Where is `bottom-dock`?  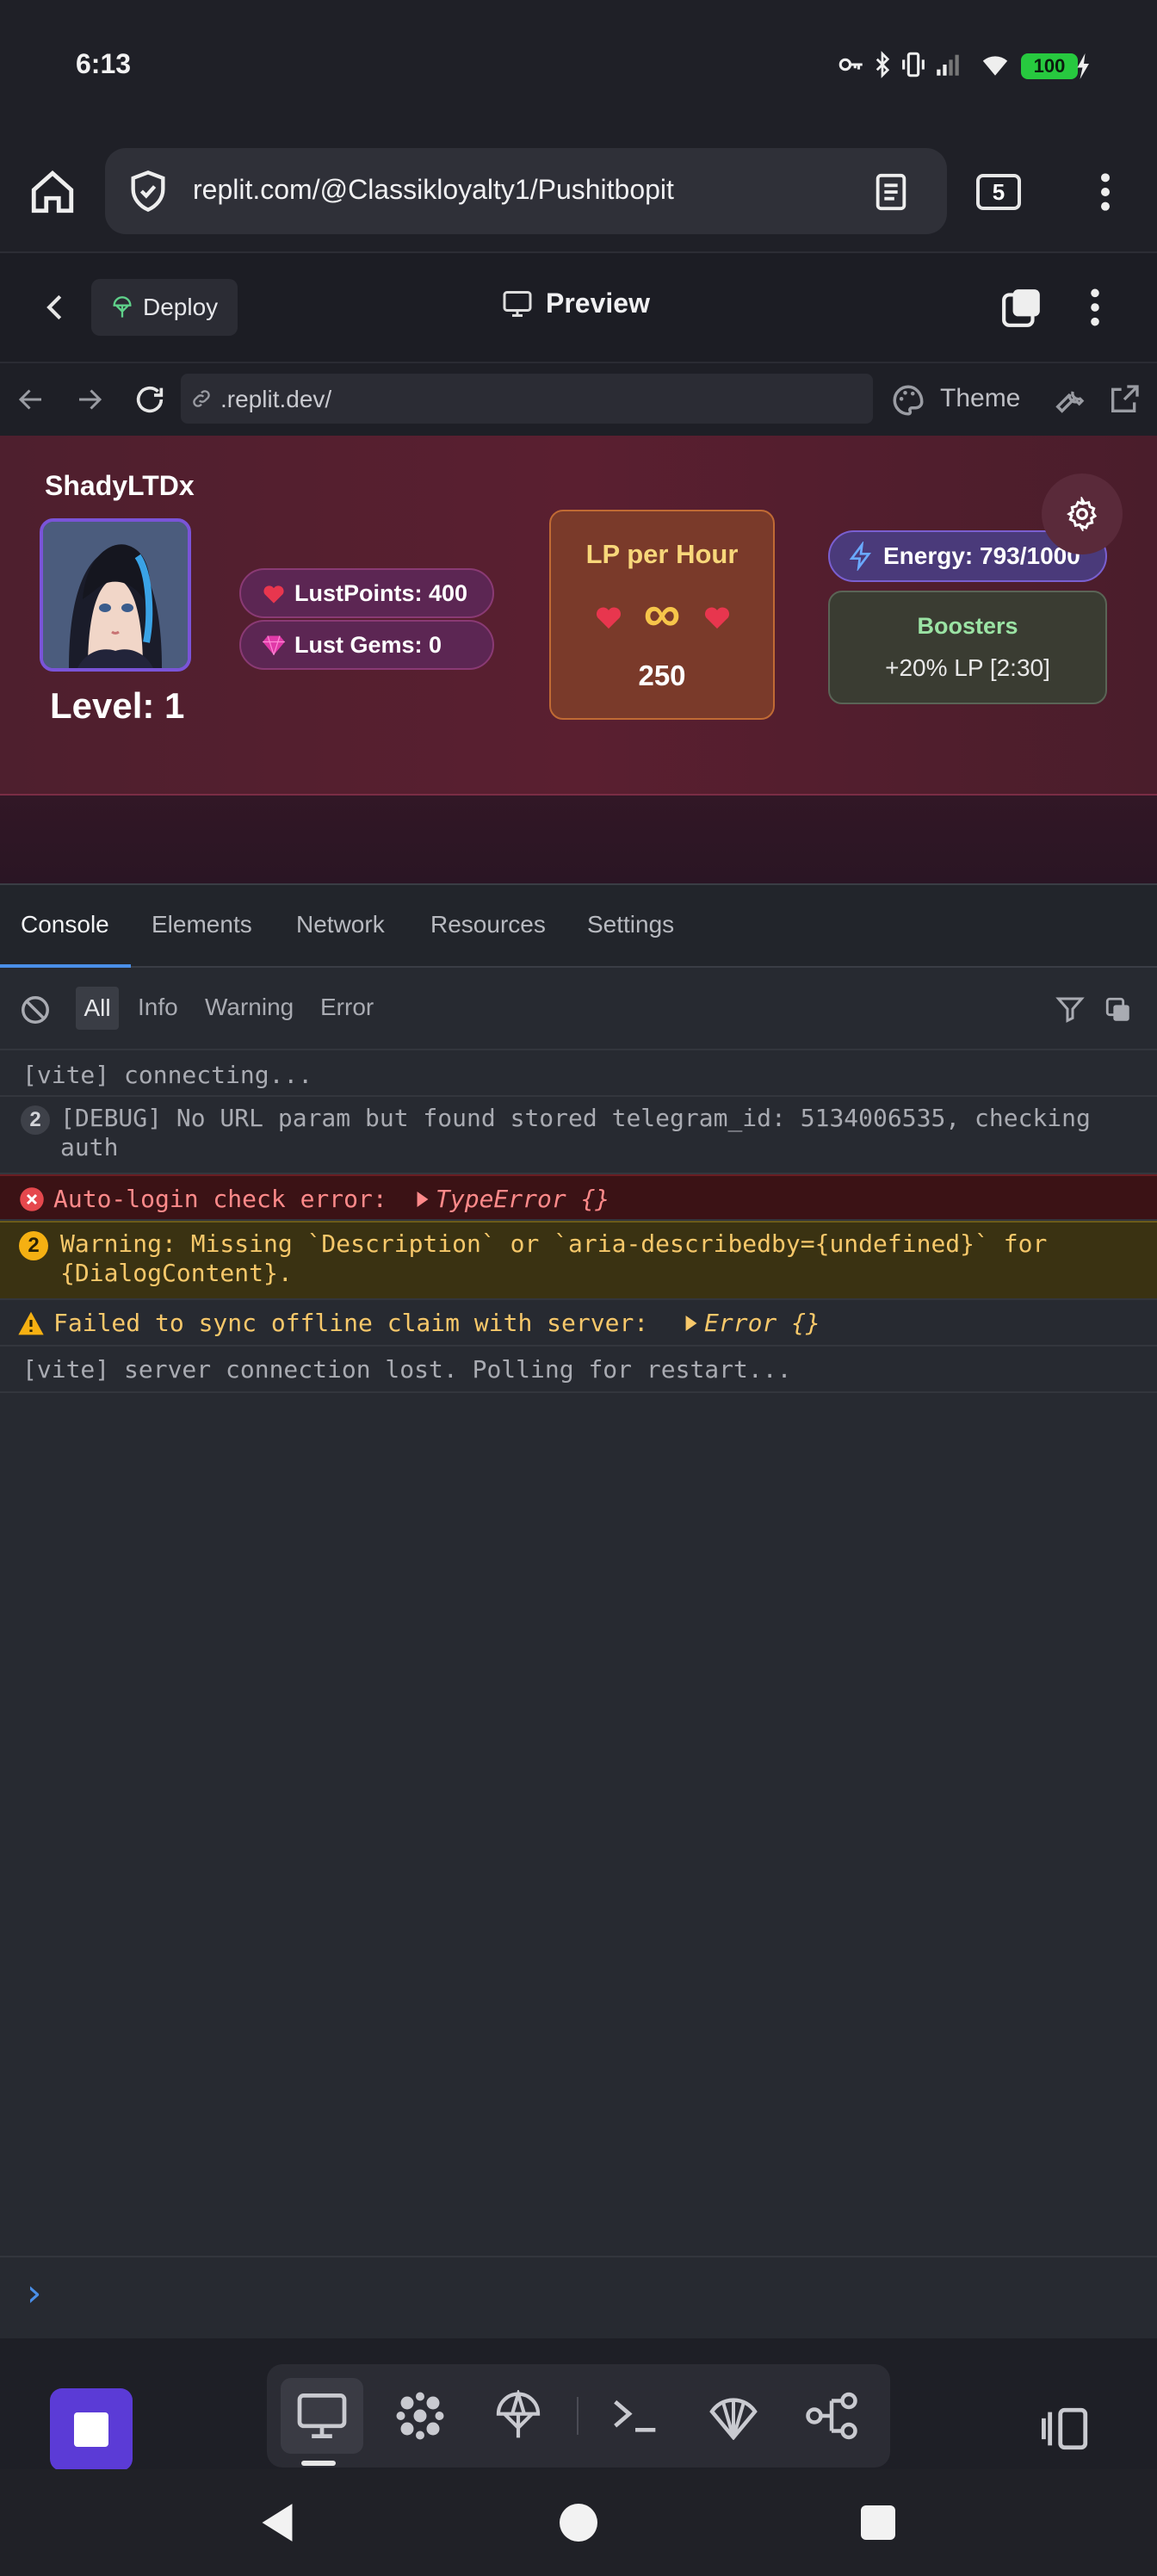
bottom-dock is located at coordinates (579, 2404).